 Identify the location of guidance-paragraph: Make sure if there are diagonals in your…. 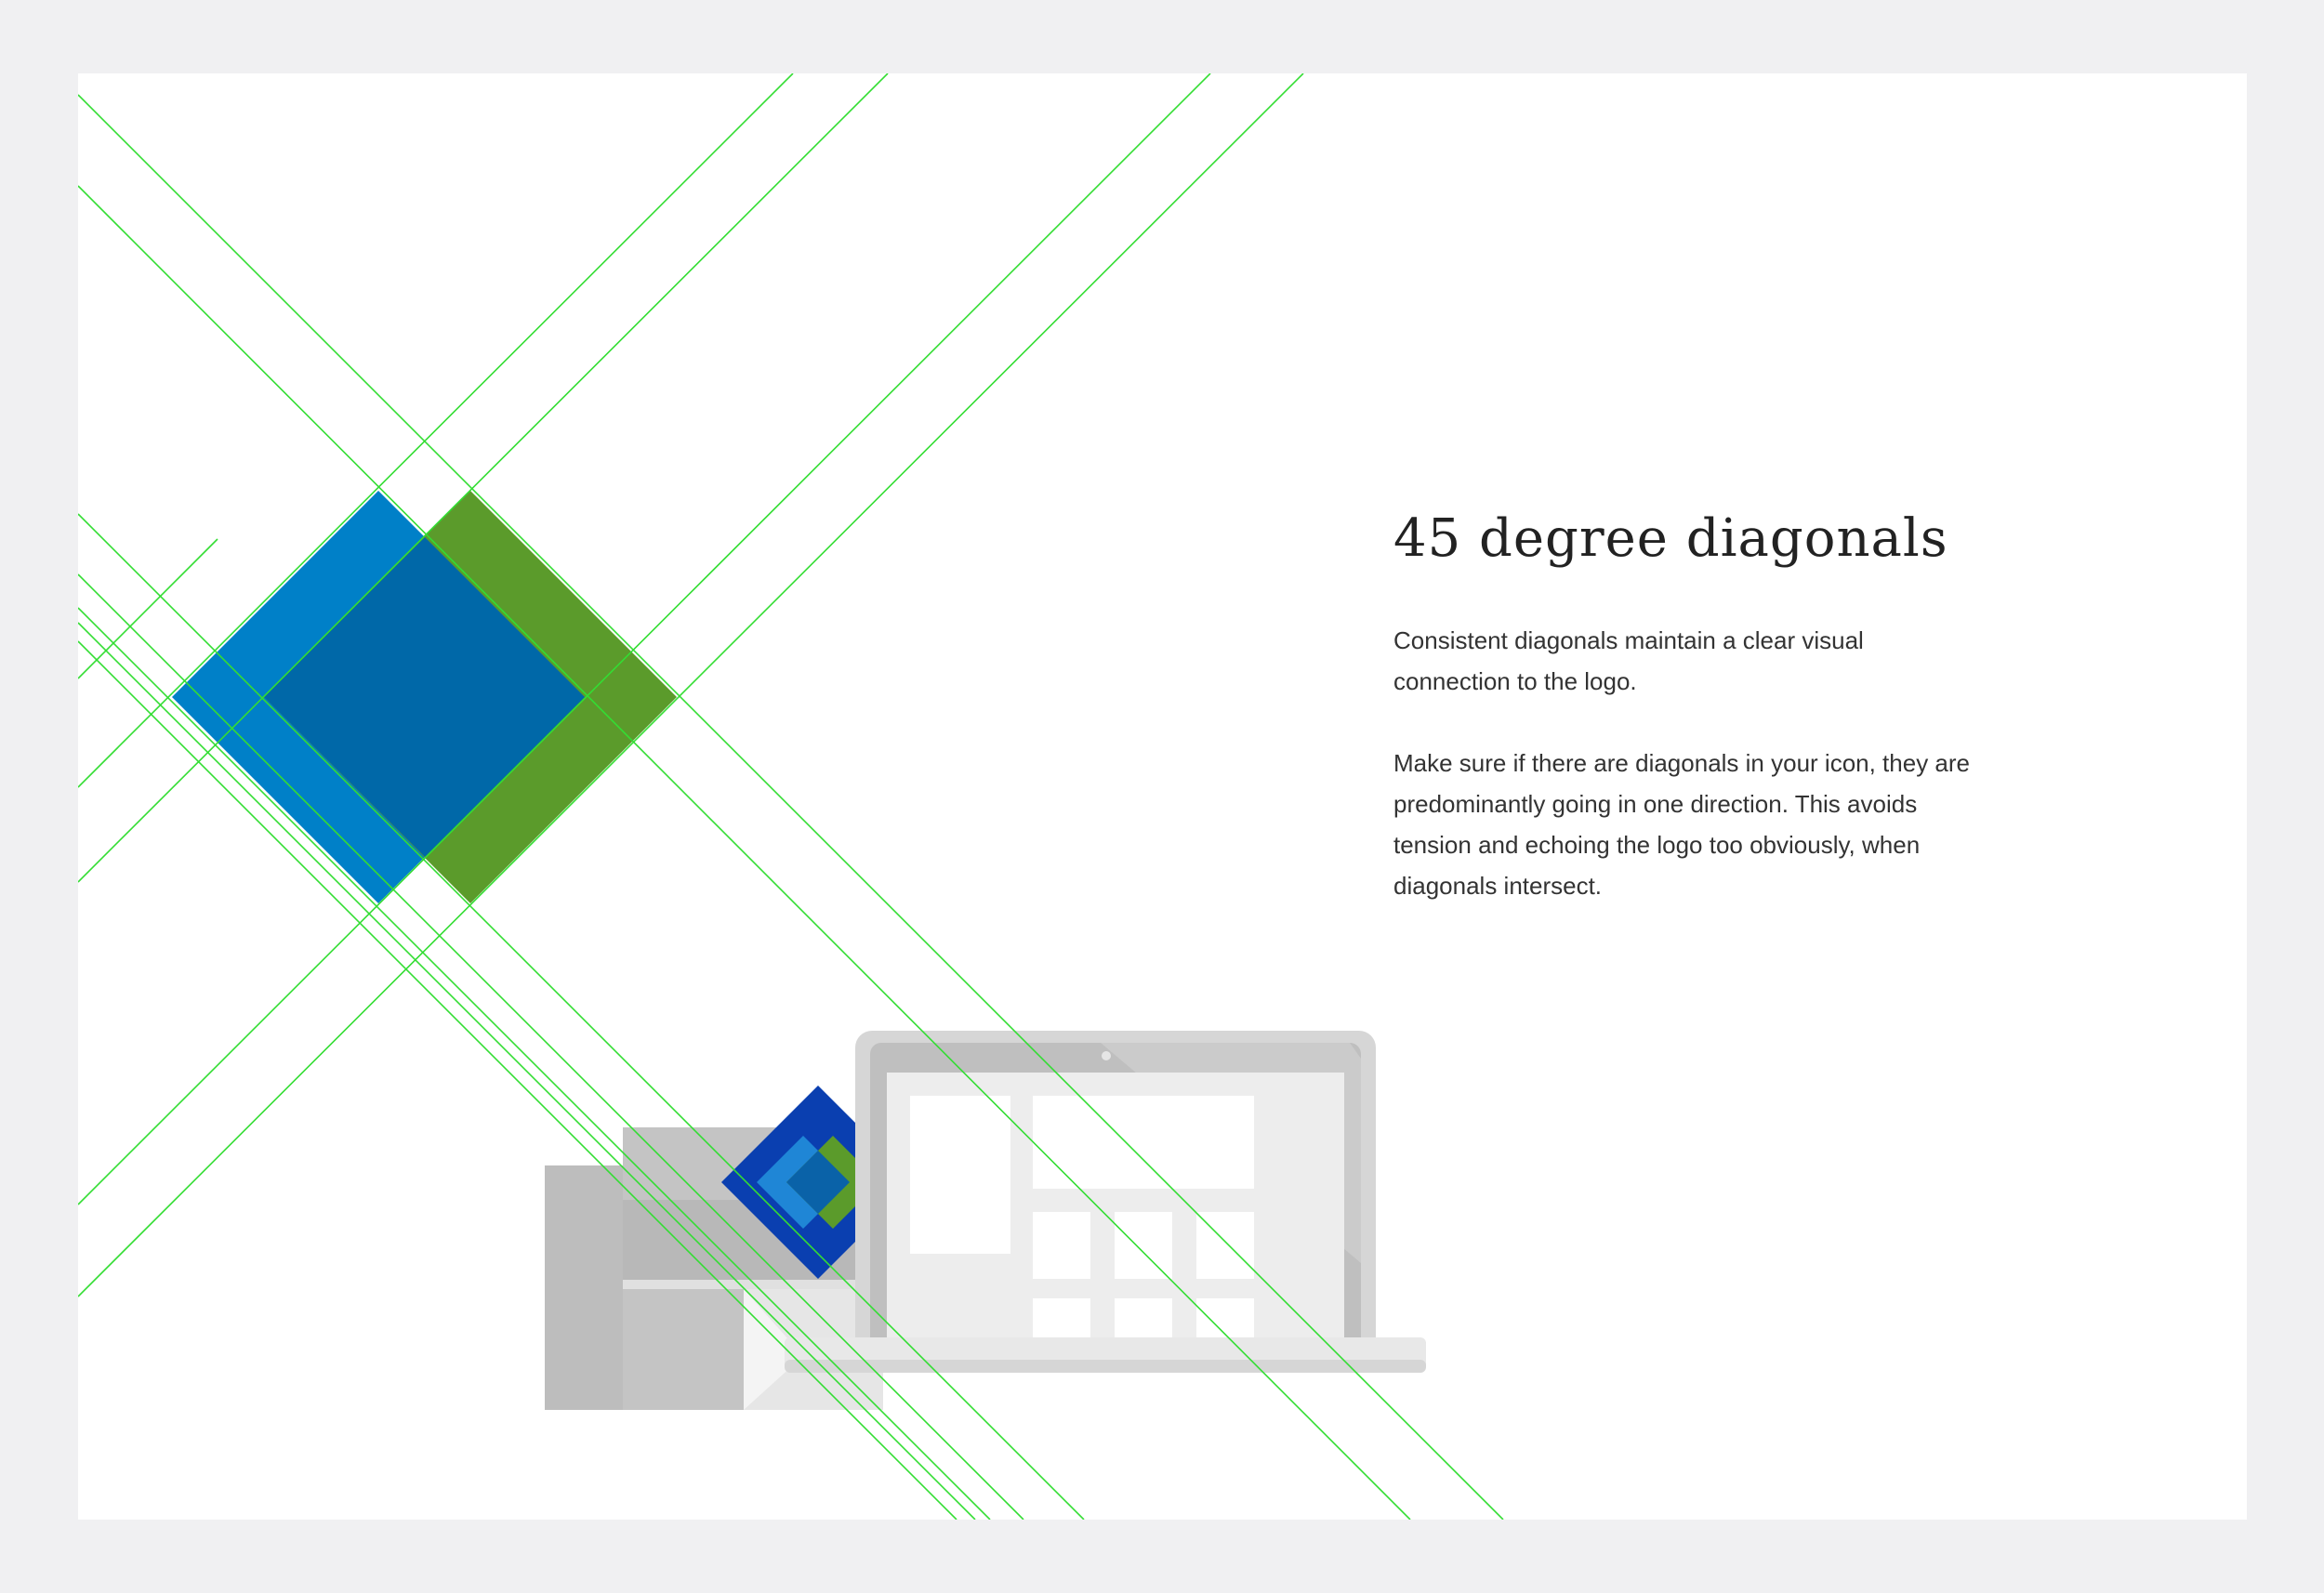
(1682, 824).